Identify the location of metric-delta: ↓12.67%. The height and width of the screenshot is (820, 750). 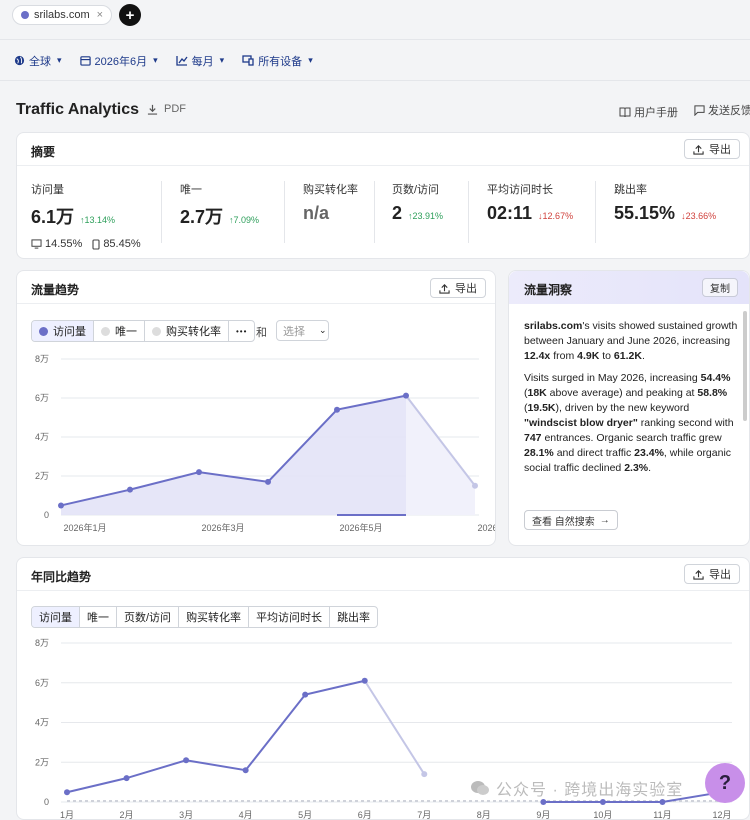
(556, 216).